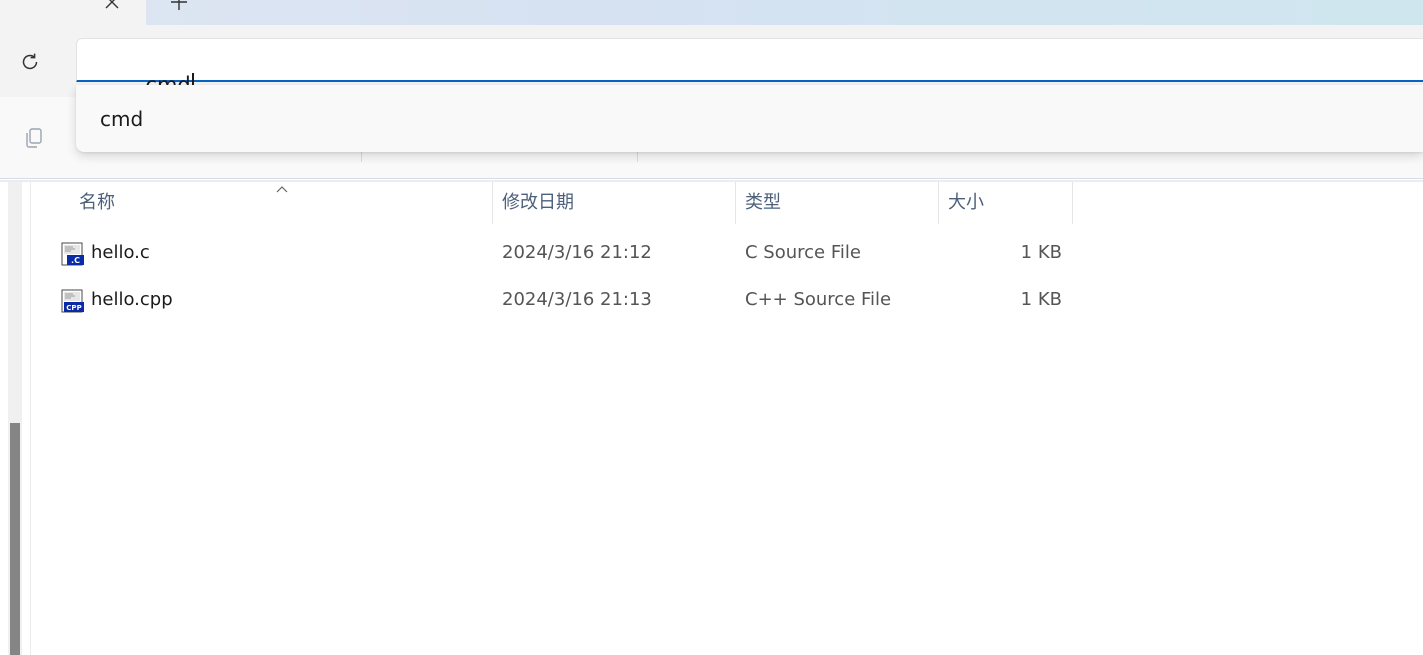 Image resolution: width=1423 pixels, height=655 pixels. I want to click on svg-text: .C, so click(75, 260).